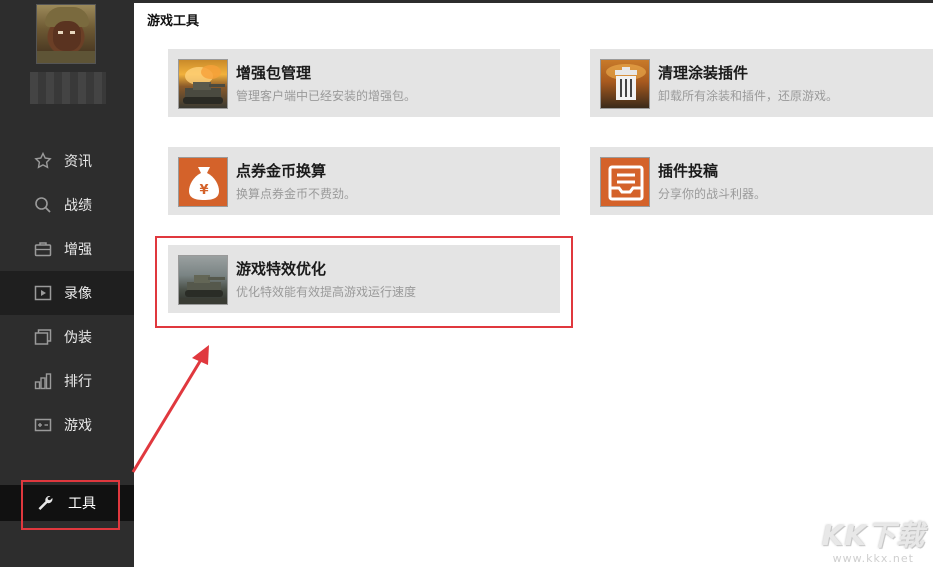  Describe the element at coordinates (364, 181) in the screenshot. I see `card-currency-converter: ¥ 点券金币换算 换算点券金币不费劲。` at that location.